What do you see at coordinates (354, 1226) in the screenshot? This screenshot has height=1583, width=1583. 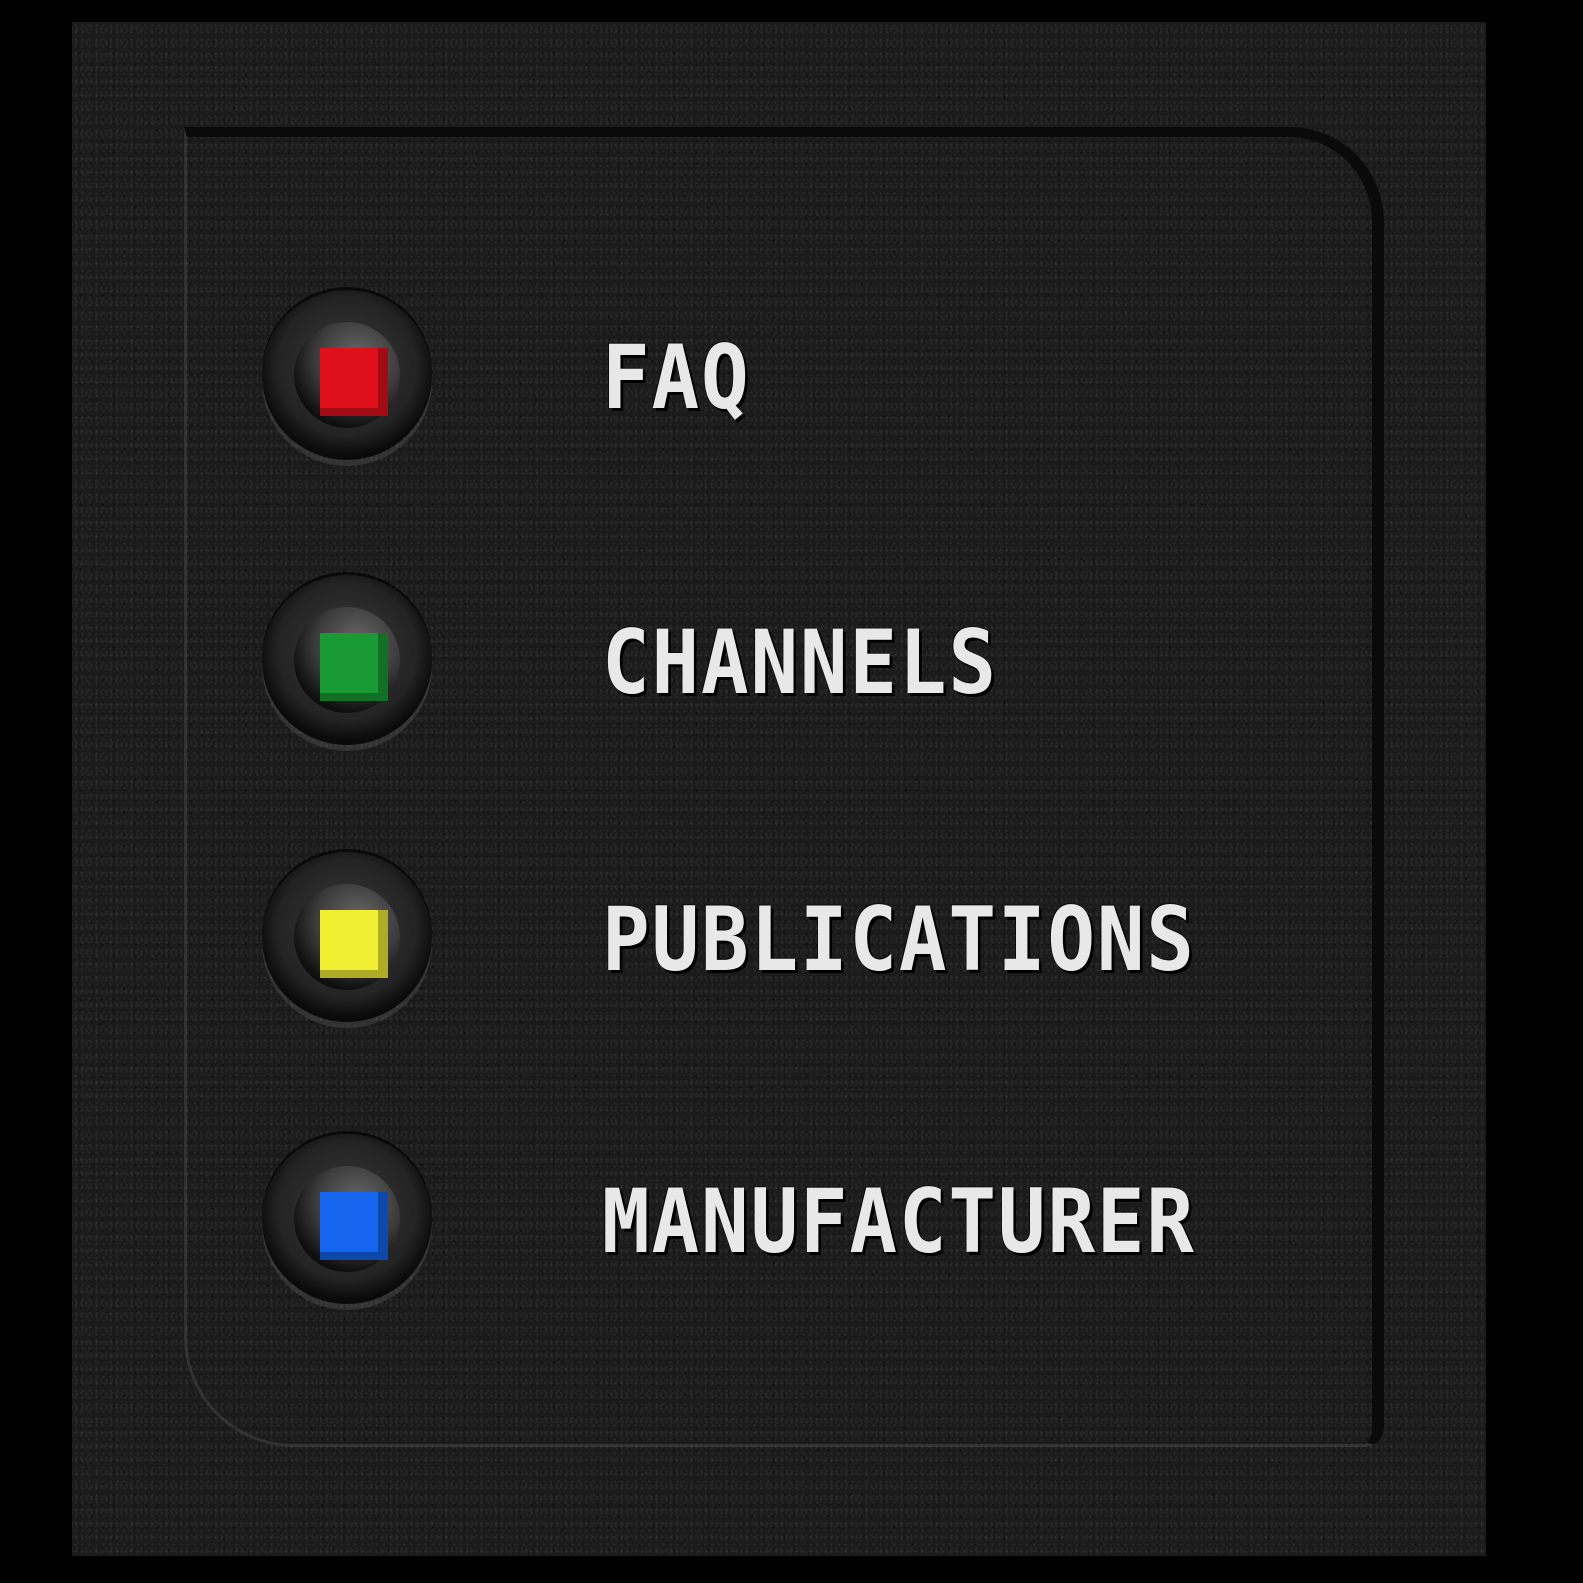 I see `blue-square-led-icon` at bounding box center [354, 1226].